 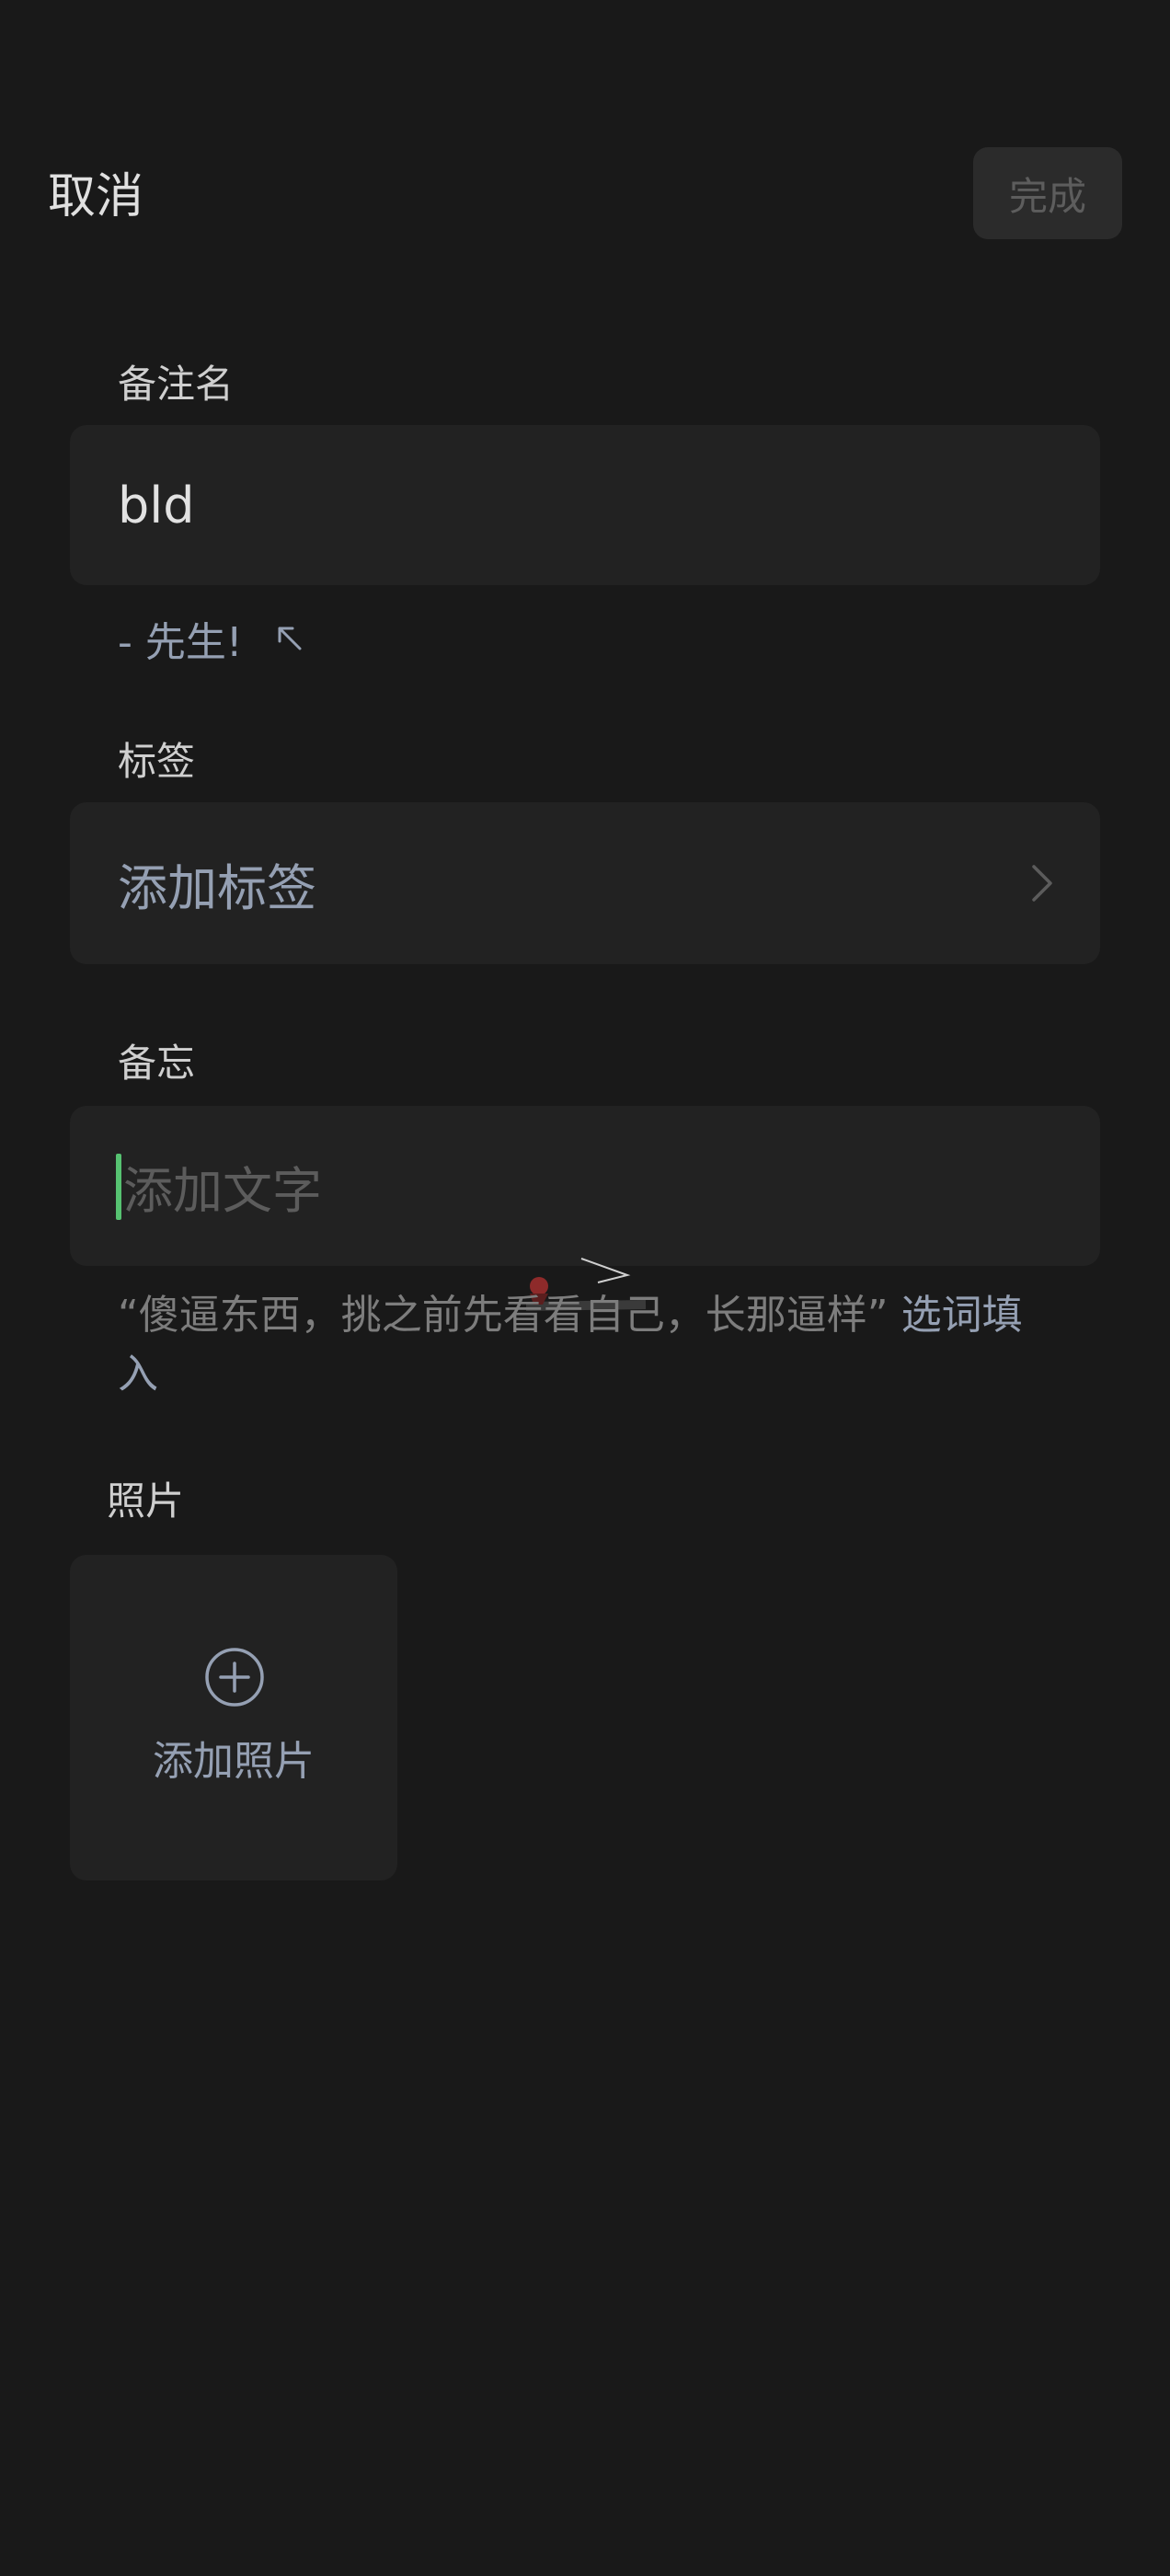 What do you see at coordinates (1047, 193) in the screenshot?
I see `done-button: 完成` at bounding box center [1047, 193].